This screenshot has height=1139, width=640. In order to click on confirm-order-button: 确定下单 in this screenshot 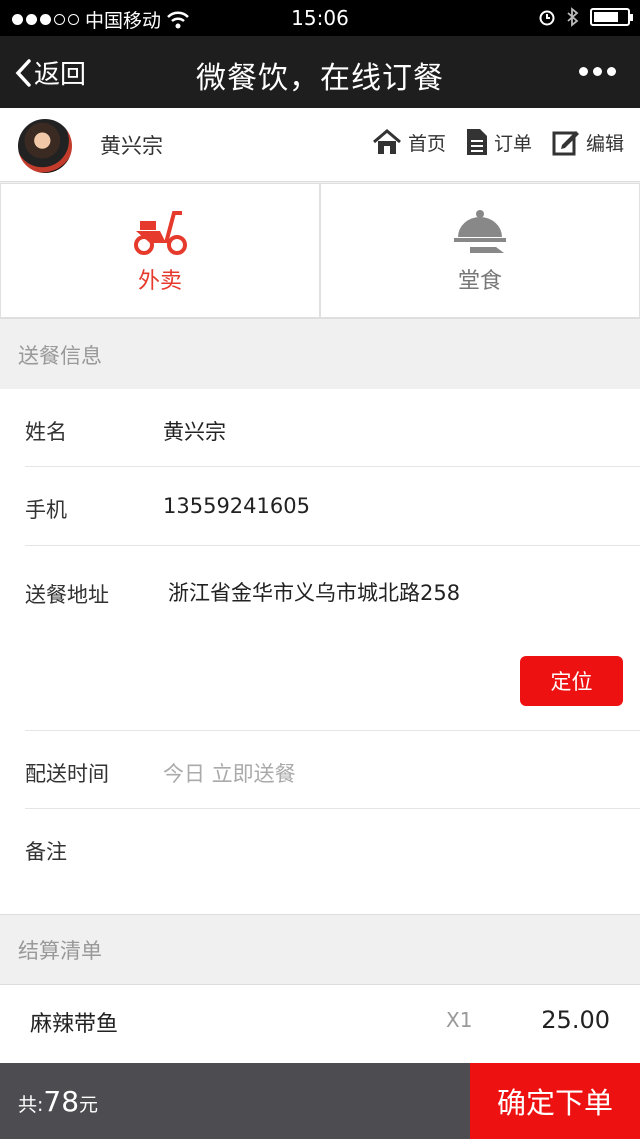, I will do `click(555, 1101)`.